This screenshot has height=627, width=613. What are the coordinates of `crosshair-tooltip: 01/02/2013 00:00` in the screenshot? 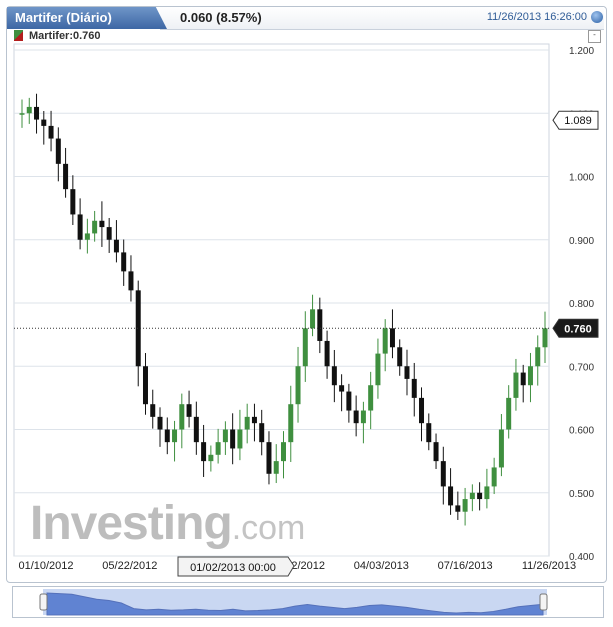 It's located at (236, 566).